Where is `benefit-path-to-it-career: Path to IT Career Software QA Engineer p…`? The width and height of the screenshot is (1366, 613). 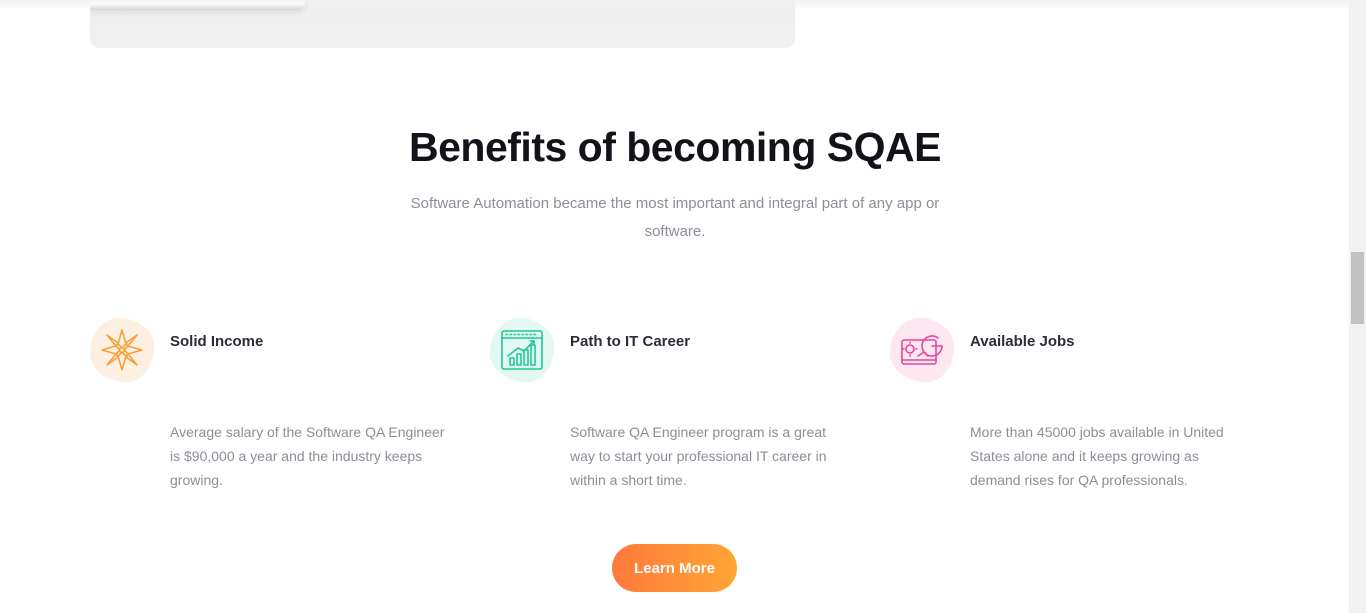 benefit-path-to-it-career: Path to IT Career Software QA Engineer p… is located at coordinates (675, 408).